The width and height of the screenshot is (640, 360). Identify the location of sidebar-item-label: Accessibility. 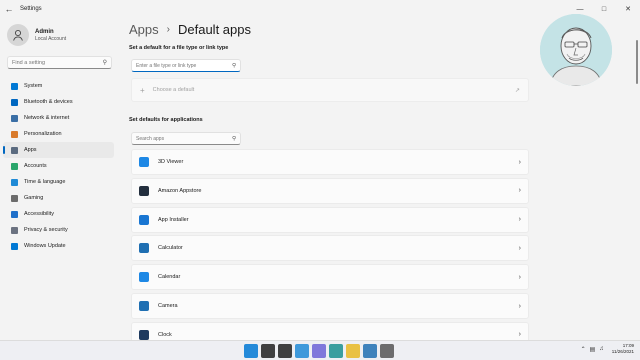
(39, 214).